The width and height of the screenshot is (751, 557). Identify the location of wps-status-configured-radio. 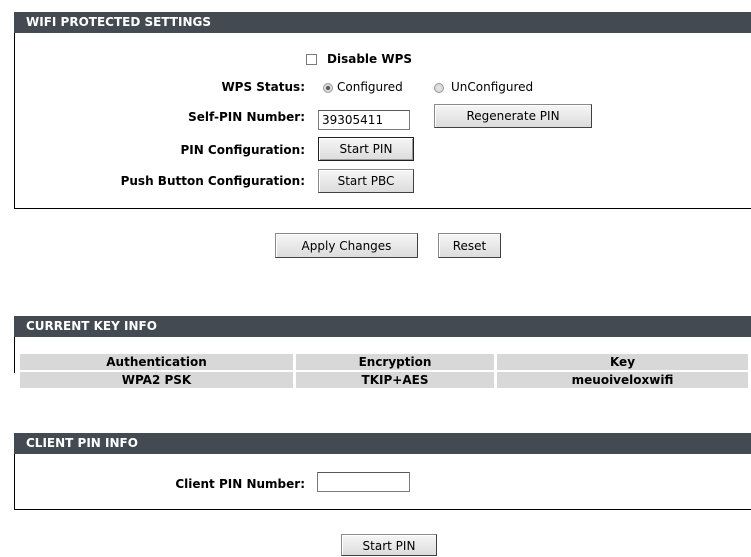
(328, 88).